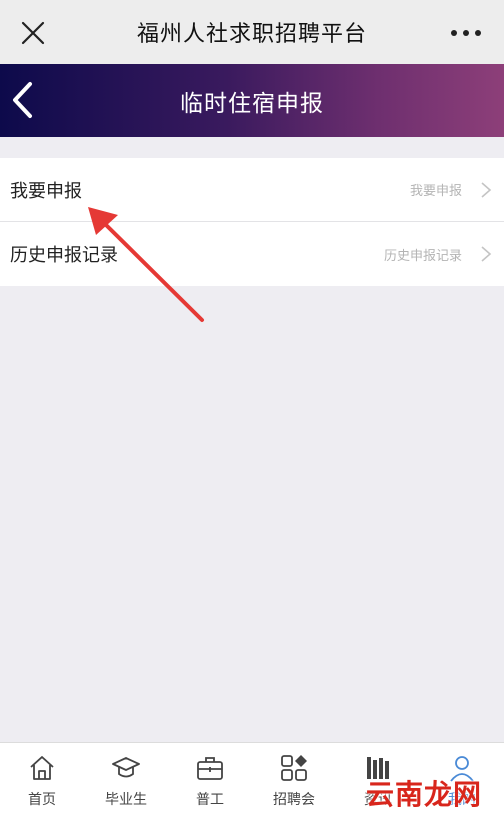 This screenshot has height=820, width=504. What do you see at coordinates (210, 781) in the screenshot?
I see `tab-workers: 普工` at bounding box center [210, 781].